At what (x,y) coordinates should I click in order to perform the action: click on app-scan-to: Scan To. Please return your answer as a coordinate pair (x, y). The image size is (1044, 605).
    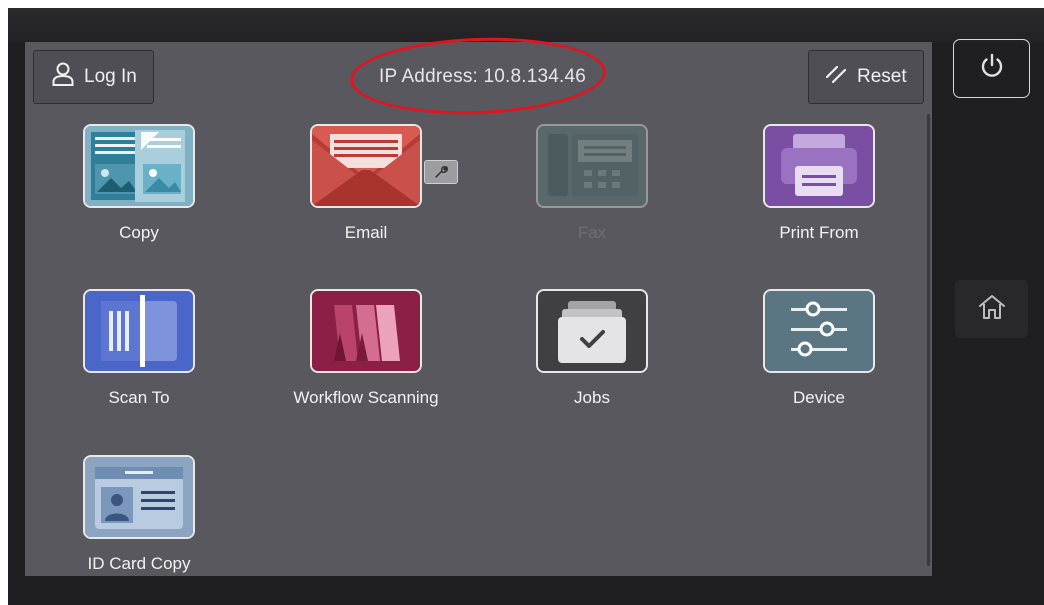
    Looking at the image, I should click on (139, 359).